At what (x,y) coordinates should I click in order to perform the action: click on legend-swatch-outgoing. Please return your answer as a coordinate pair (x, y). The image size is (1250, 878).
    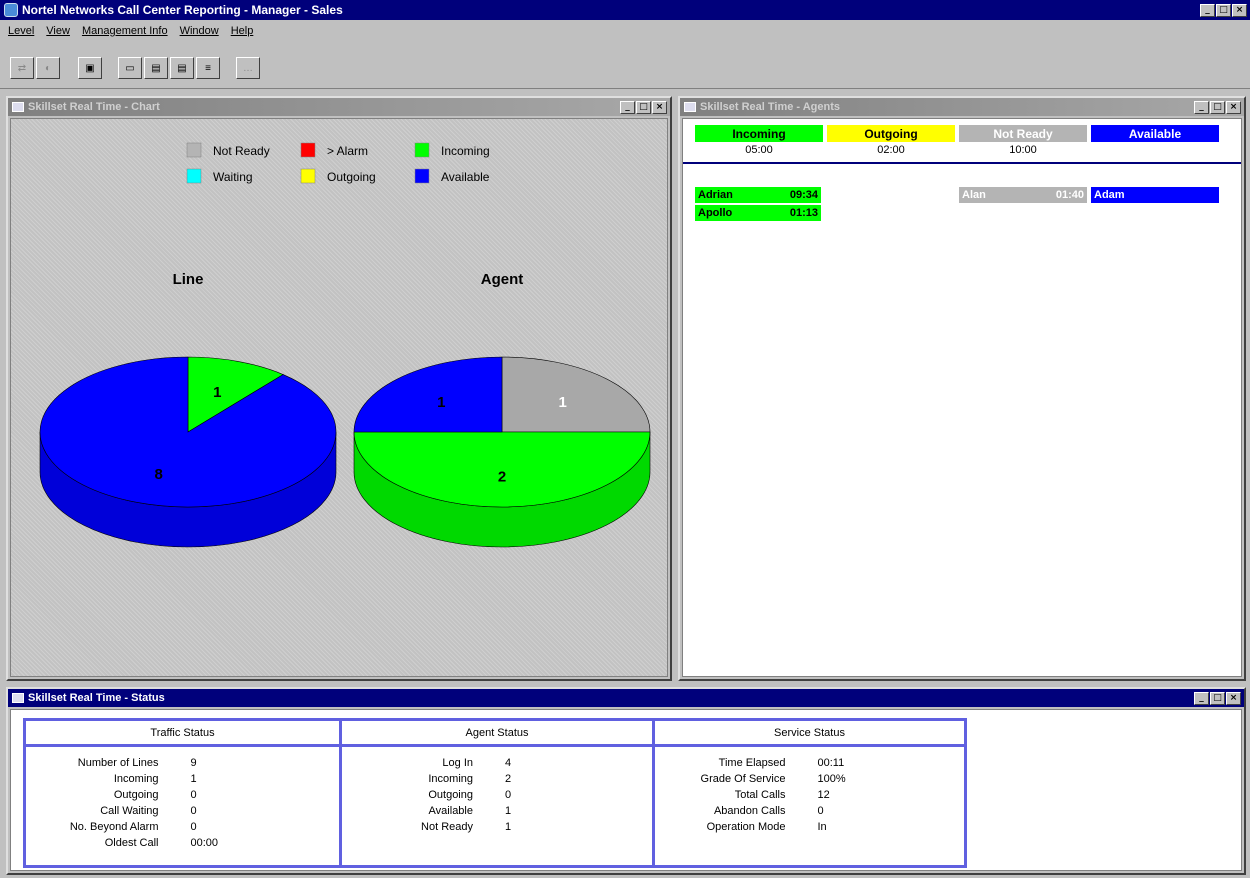
    Looking at the image, I should click on (308, 176).